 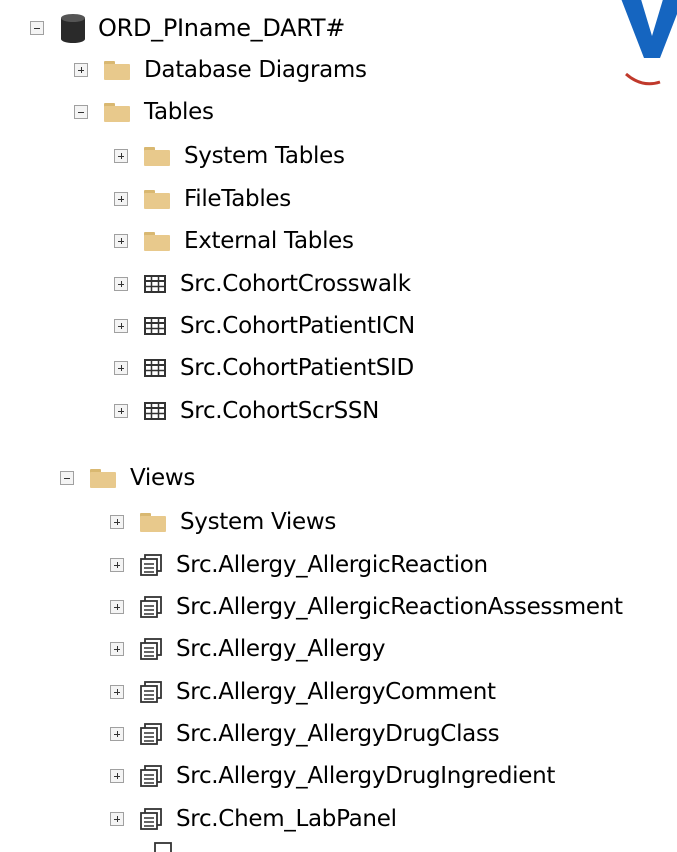 I want to click on tree-node-database-diagrams: Database Diagrams, so click(x=220, y=70).